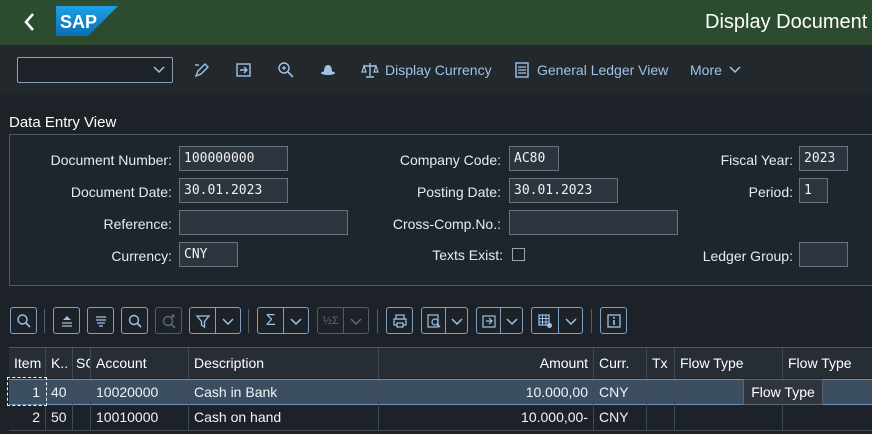  Describe the element at coordinates (534, 158) in the screenshot. I see `company-code-field: AC80` at that location.